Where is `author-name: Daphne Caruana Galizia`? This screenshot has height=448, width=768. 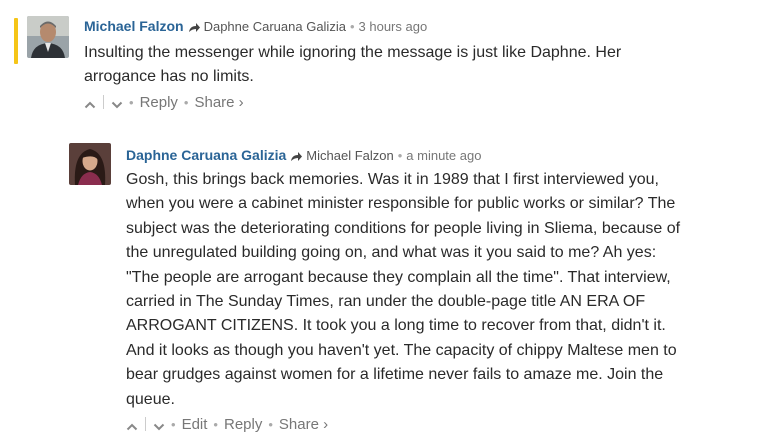
author-name: Daphne Caruana Galizia is located at coordinates (206, 155).